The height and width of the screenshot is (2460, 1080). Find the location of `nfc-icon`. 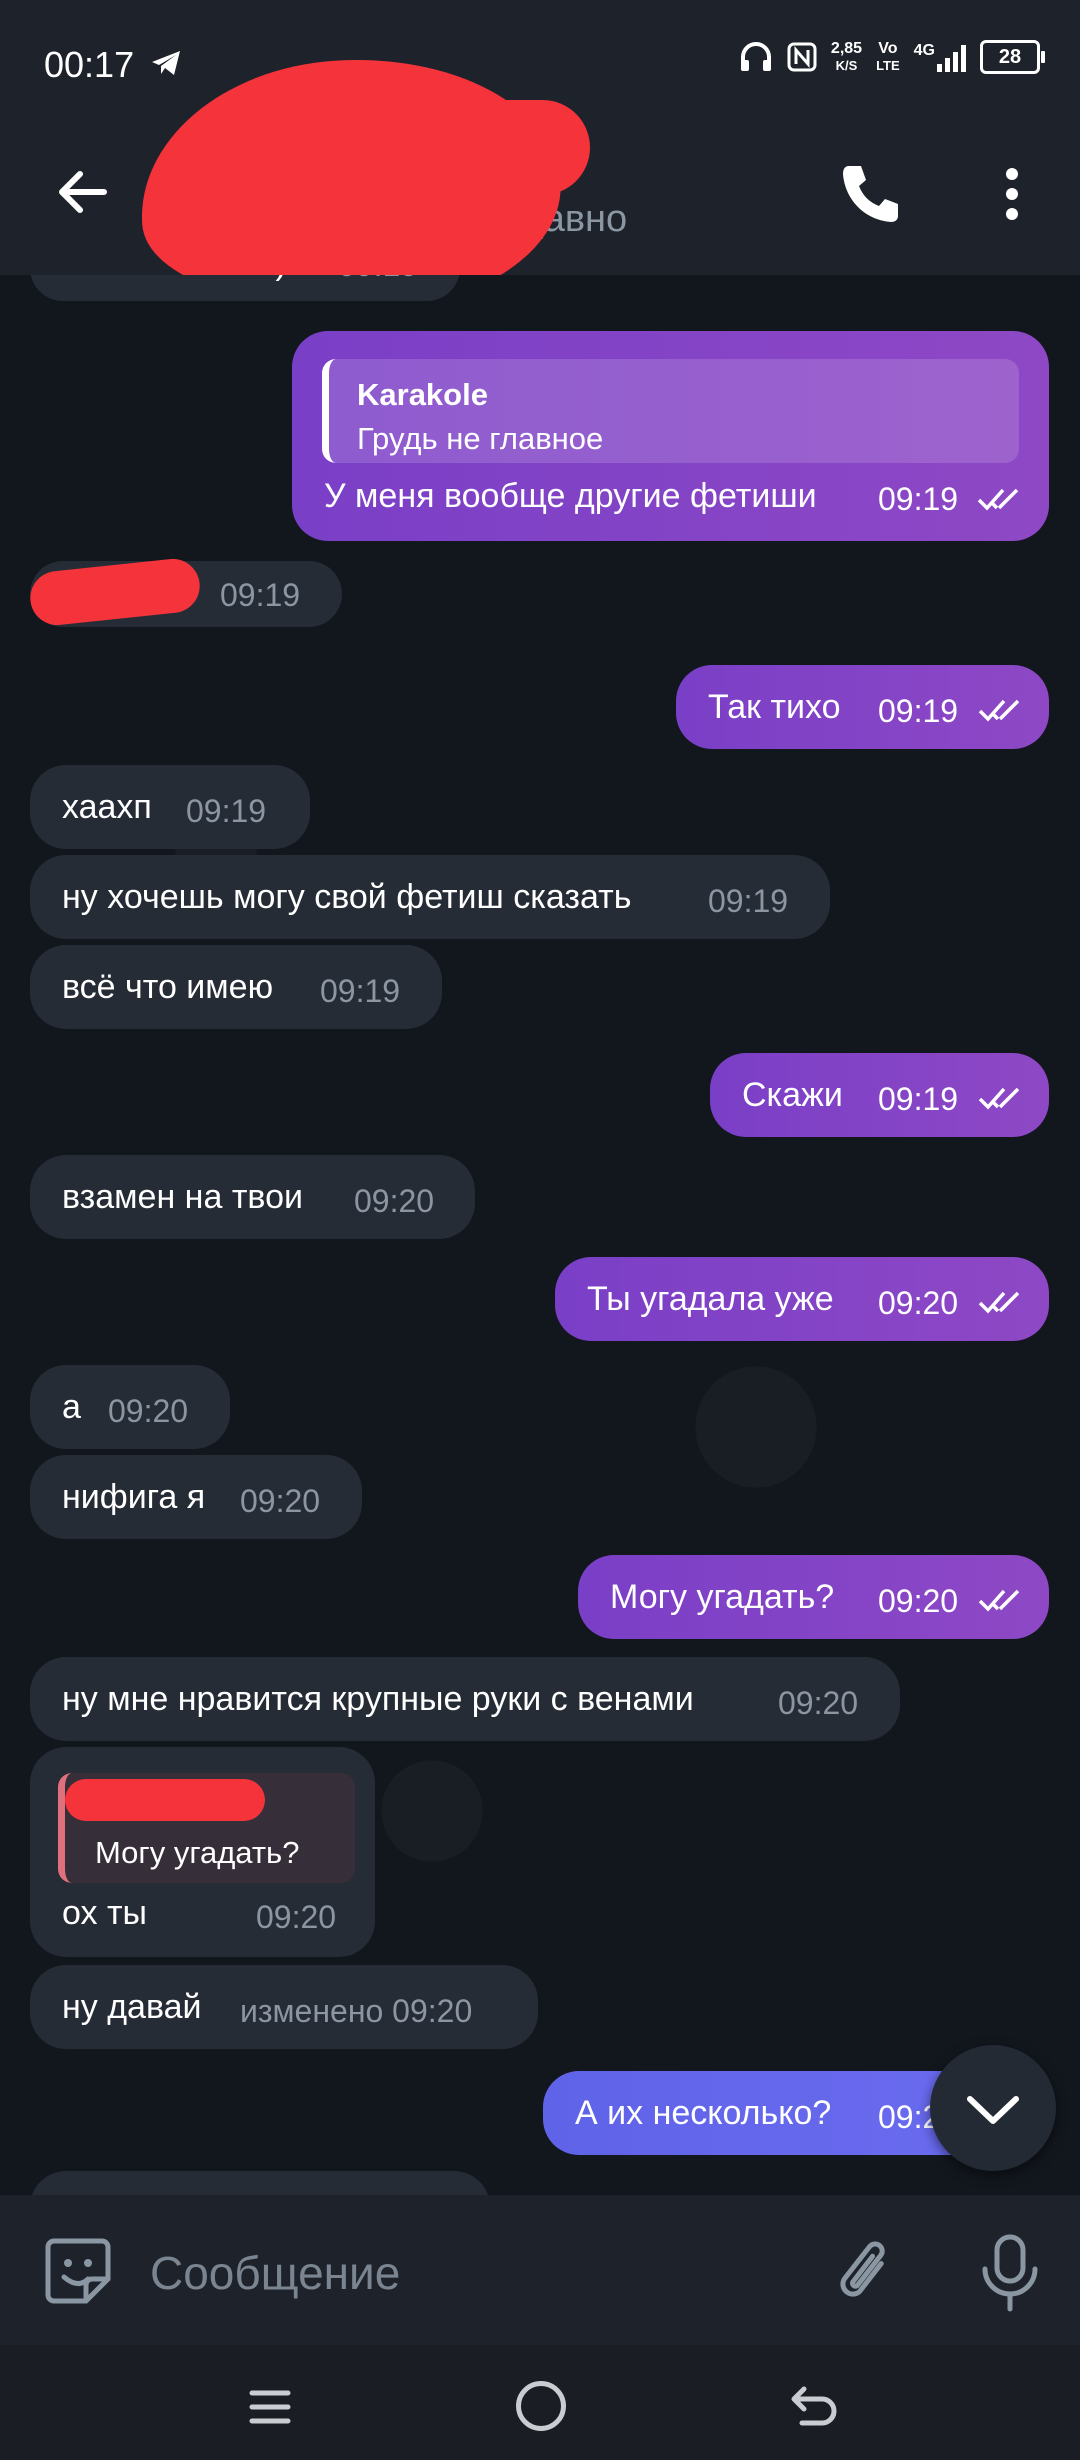

nfc-icon is located at coordinates (802, 57).